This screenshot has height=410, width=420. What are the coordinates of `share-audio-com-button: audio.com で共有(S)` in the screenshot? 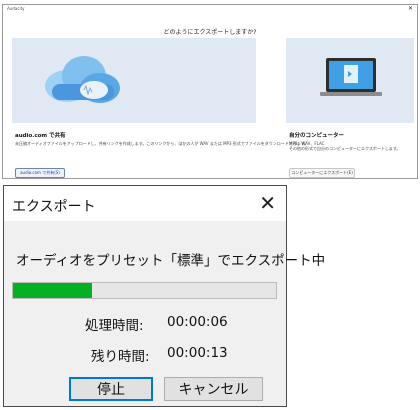 It's located at (40, 173).